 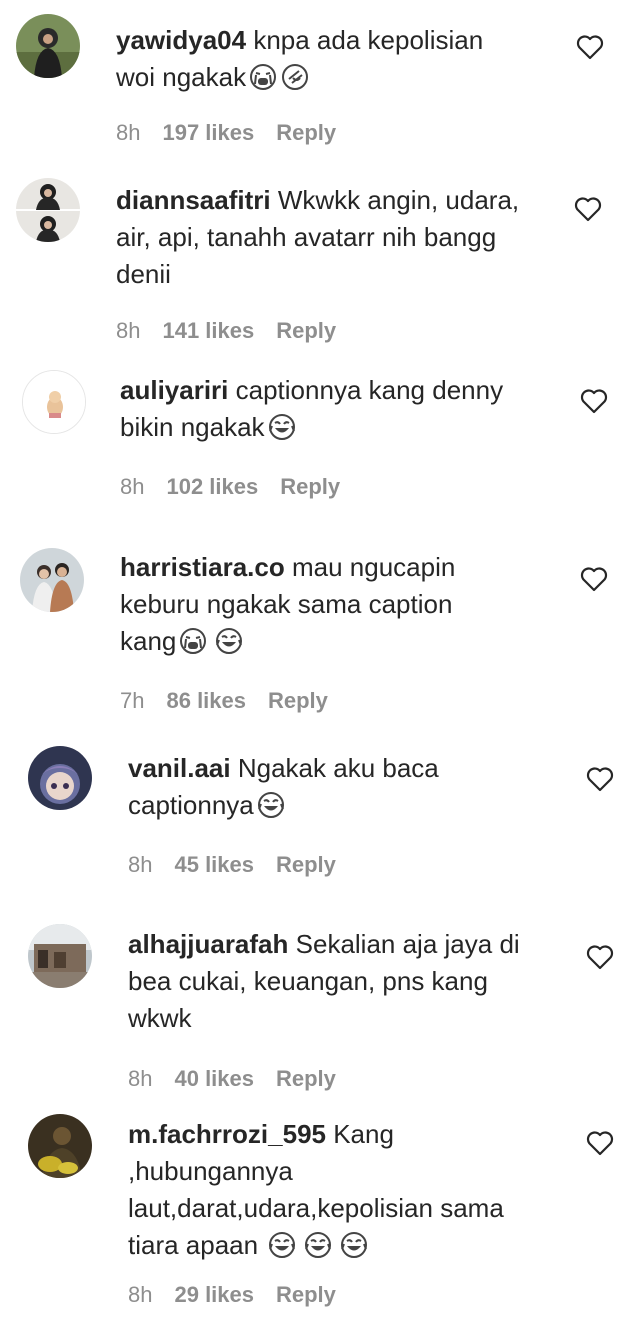 I want to click on comment-likes: 40 likes, so click(x=214, y=1079).